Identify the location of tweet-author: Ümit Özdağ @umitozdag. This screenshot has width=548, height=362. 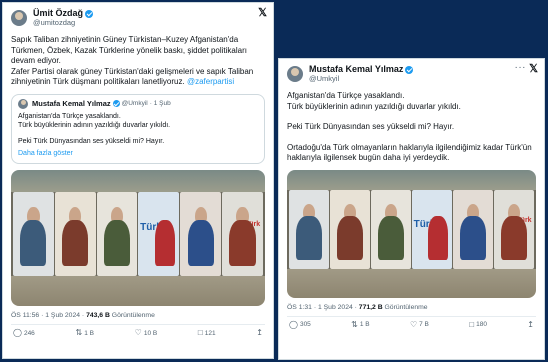
(142, 17).